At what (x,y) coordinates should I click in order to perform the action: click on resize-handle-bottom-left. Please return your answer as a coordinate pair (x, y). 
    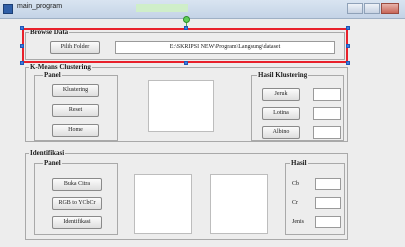
    Looking at the image, I should click on (22, 63).